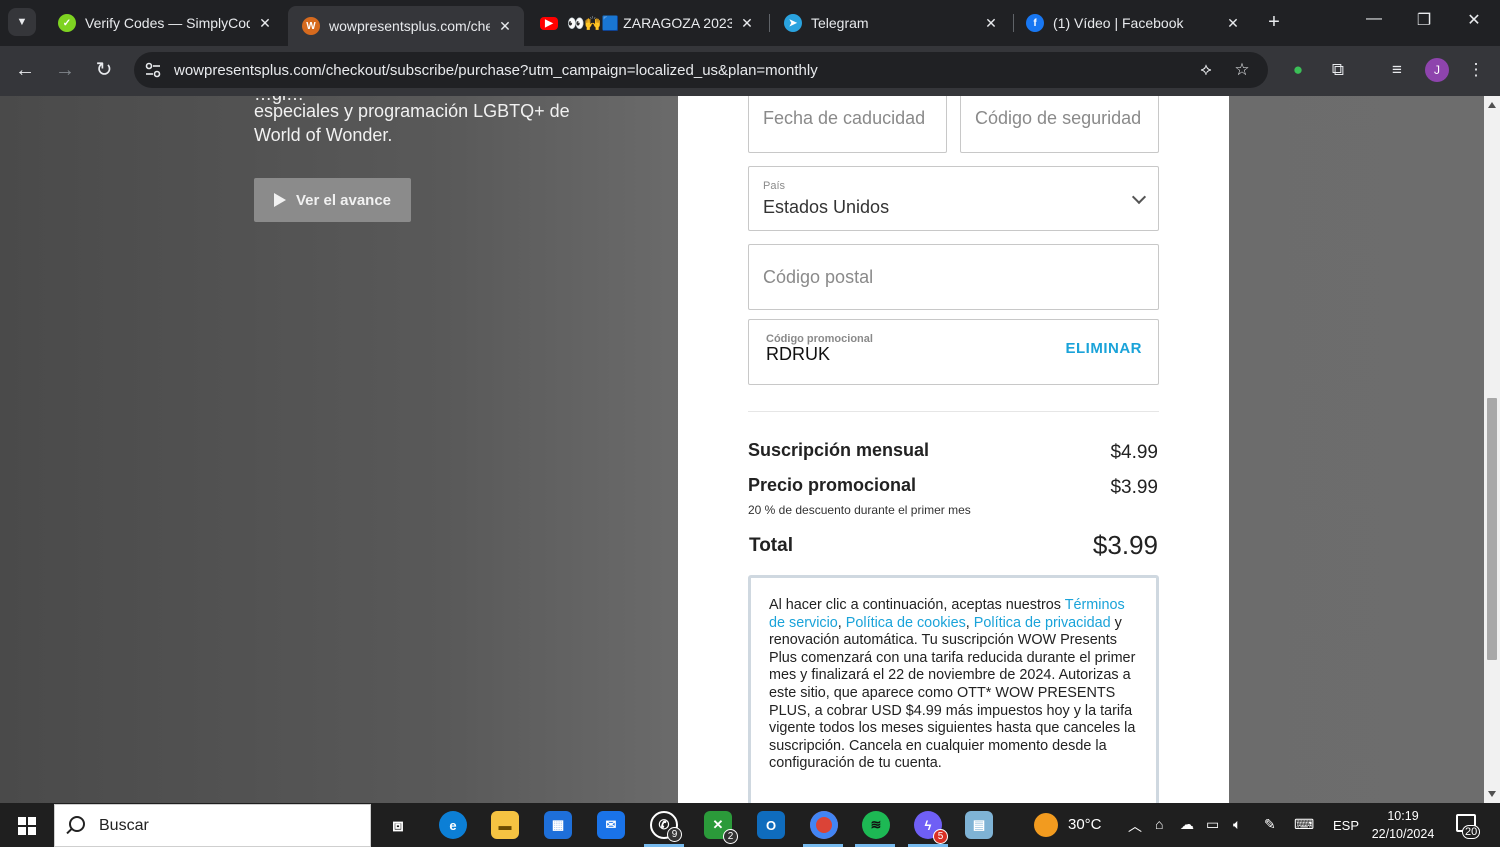 This screenshot has width=1500, height=847. I want to click on usb-icon: ⌂, so click(1159, 824).